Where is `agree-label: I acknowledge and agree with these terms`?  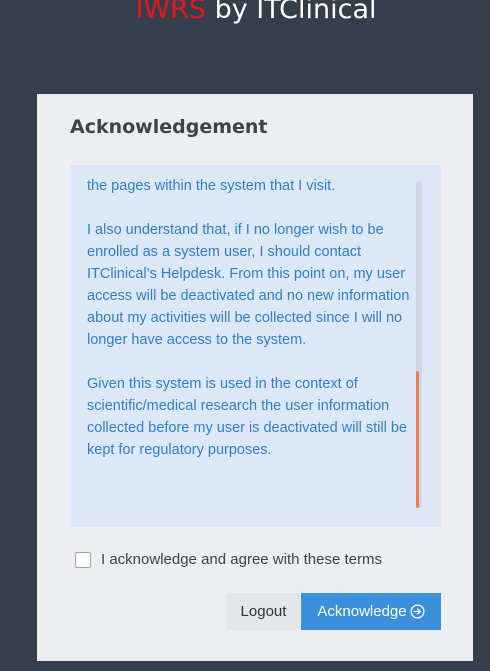 agree-label: I acknowledge and agree with these terms is located at coordinates (241, 559).